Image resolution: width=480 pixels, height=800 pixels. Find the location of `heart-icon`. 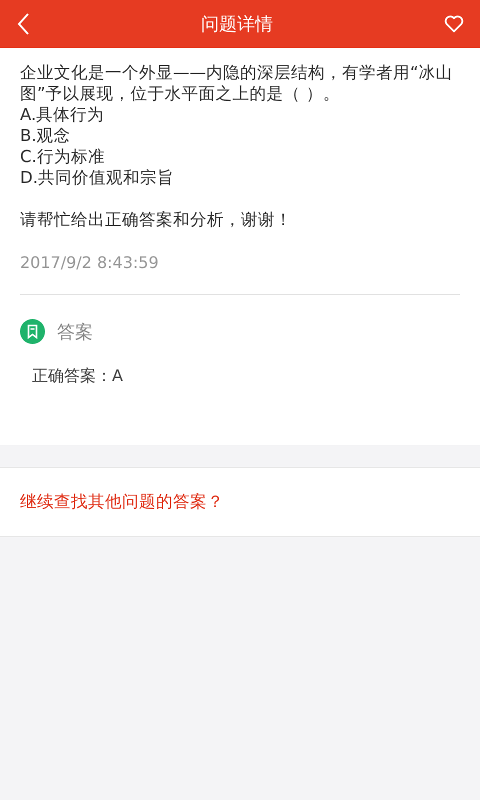

heart-icon is located at coordinates (454, 24).